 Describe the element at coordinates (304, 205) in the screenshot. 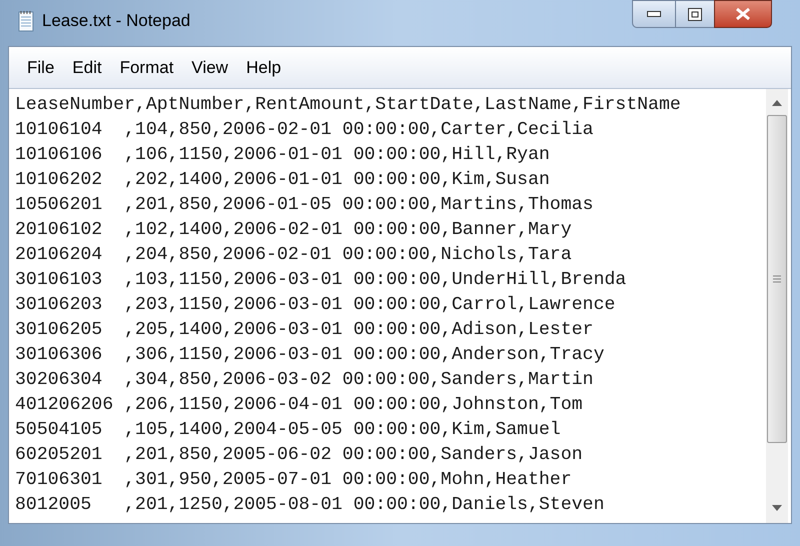

I see `text-line: 10506201 ,201,850,2006-01-05 00:00:00,Martins,Thomas` at that location.